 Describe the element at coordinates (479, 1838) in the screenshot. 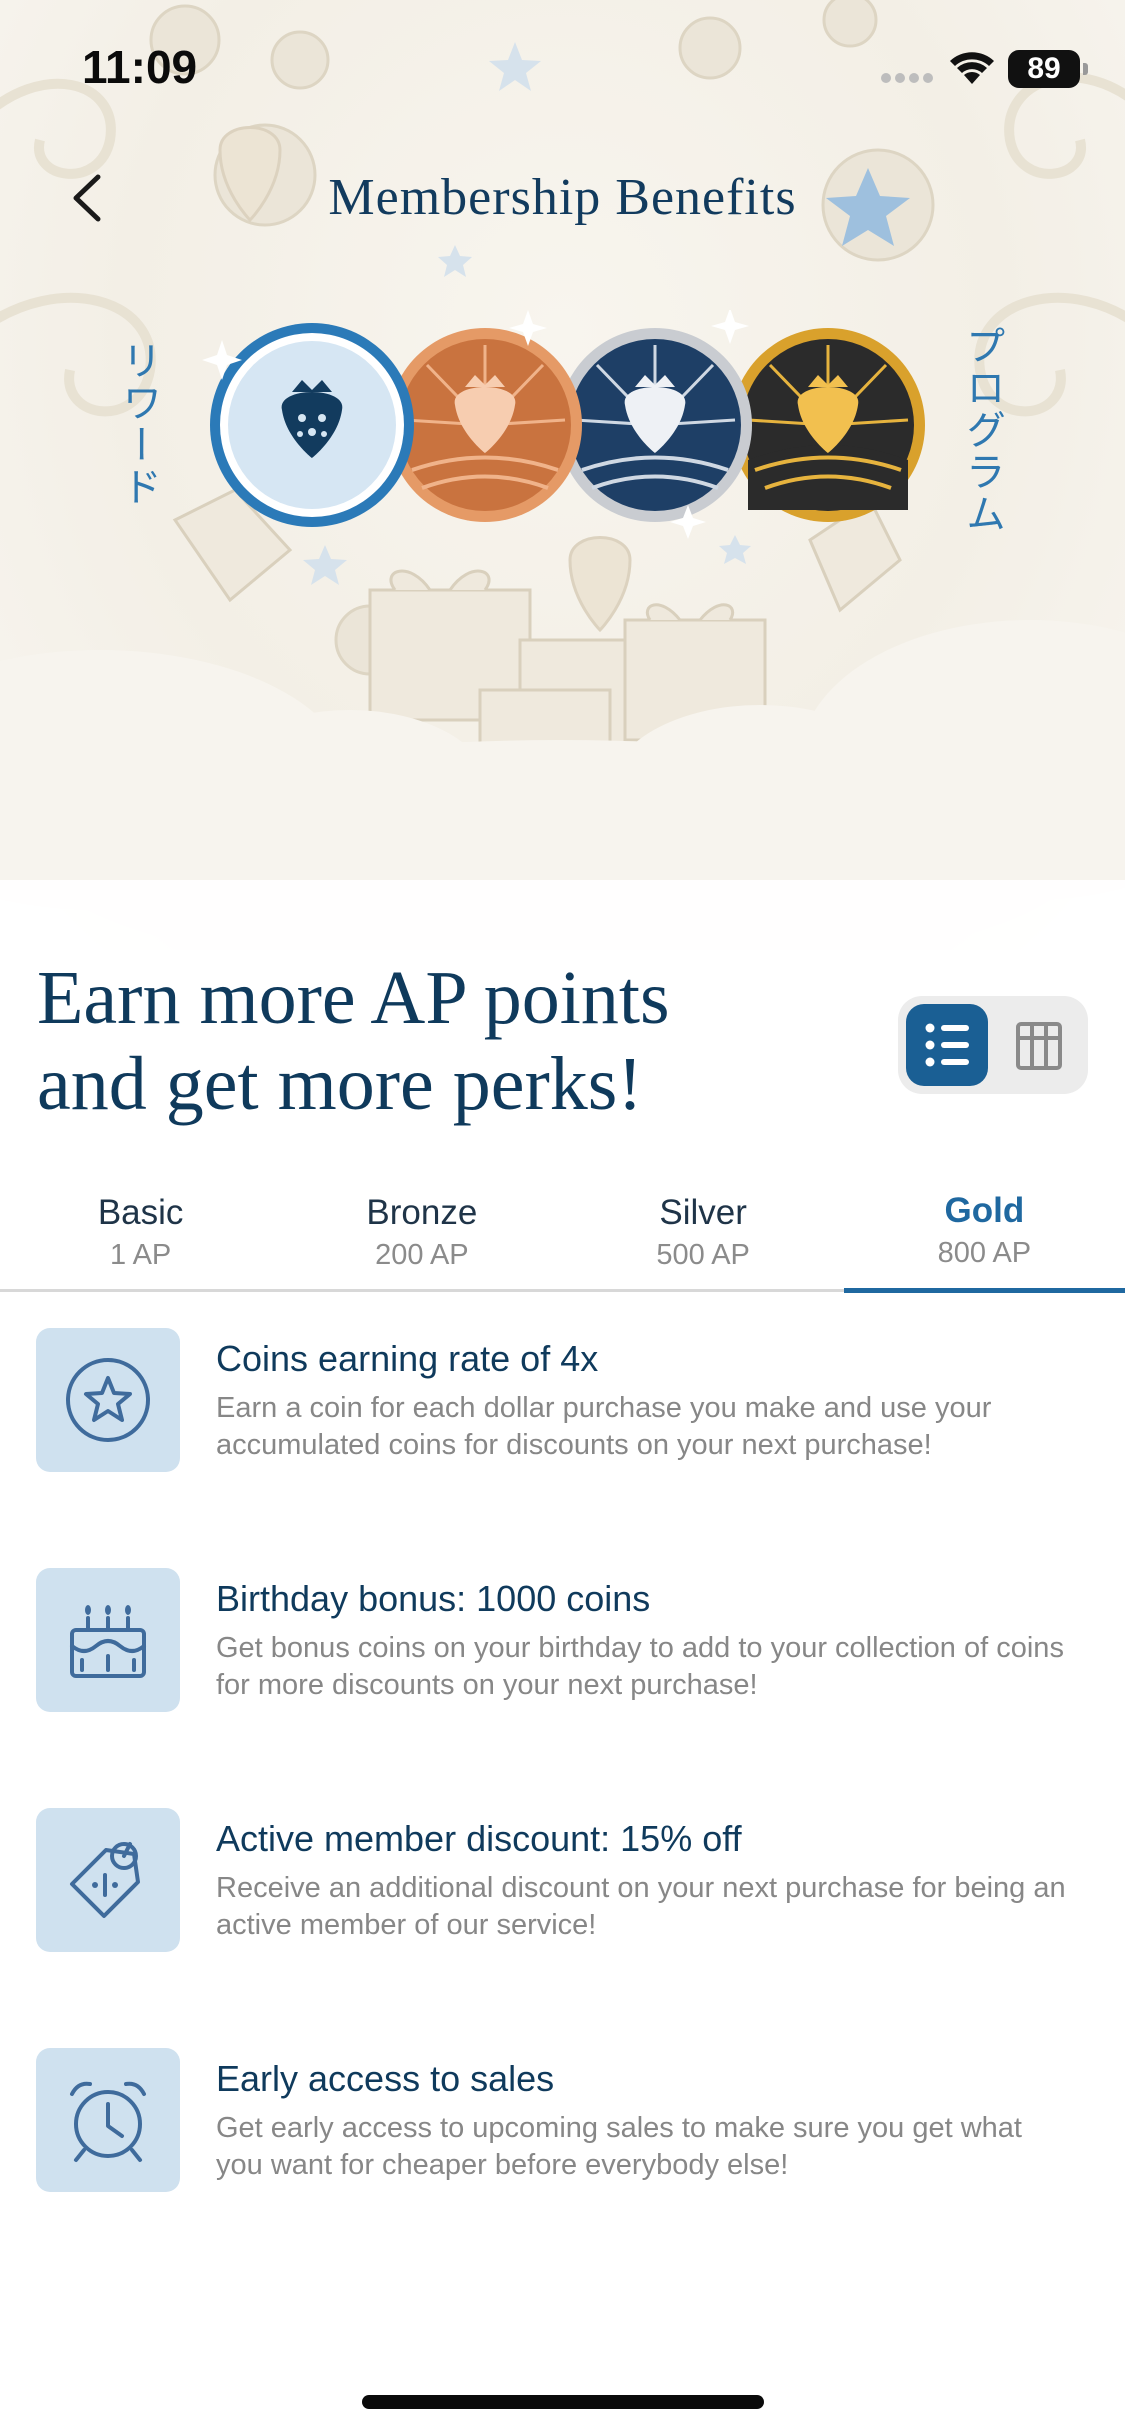

I see `benefit-title: Active member discount: 15% off` at that location.